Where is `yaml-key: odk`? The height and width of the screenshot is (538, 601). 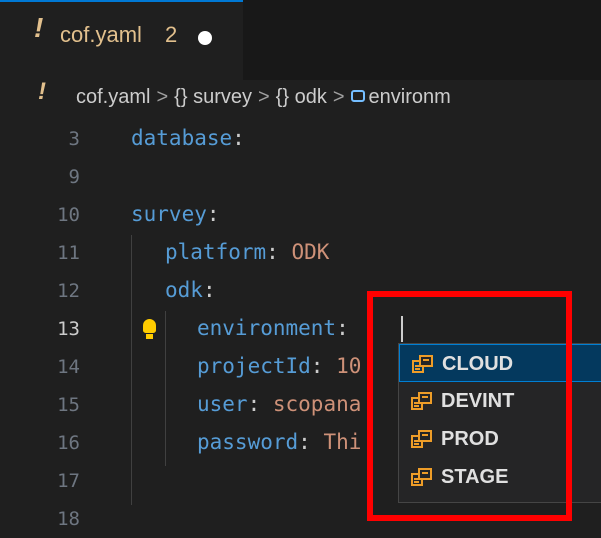 yaml-key: odk is located at coordinates (184, 290).